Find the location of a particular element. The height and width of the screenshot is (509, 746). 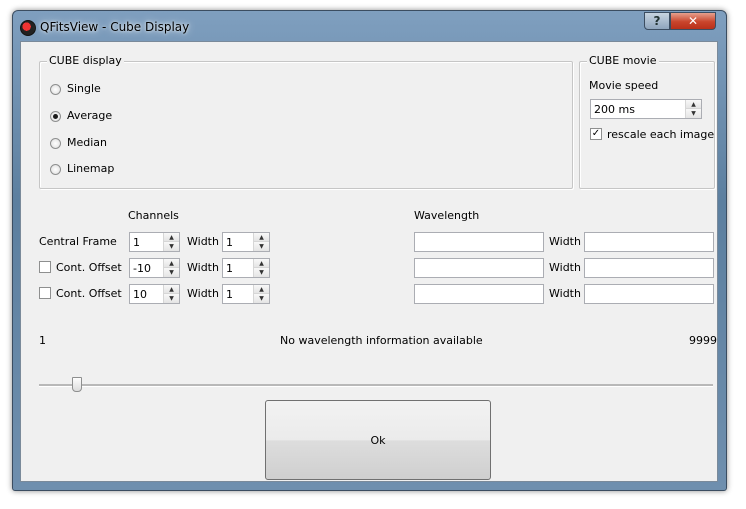

movie-speed-value: 200 ms is located at coordinates (614, 109).